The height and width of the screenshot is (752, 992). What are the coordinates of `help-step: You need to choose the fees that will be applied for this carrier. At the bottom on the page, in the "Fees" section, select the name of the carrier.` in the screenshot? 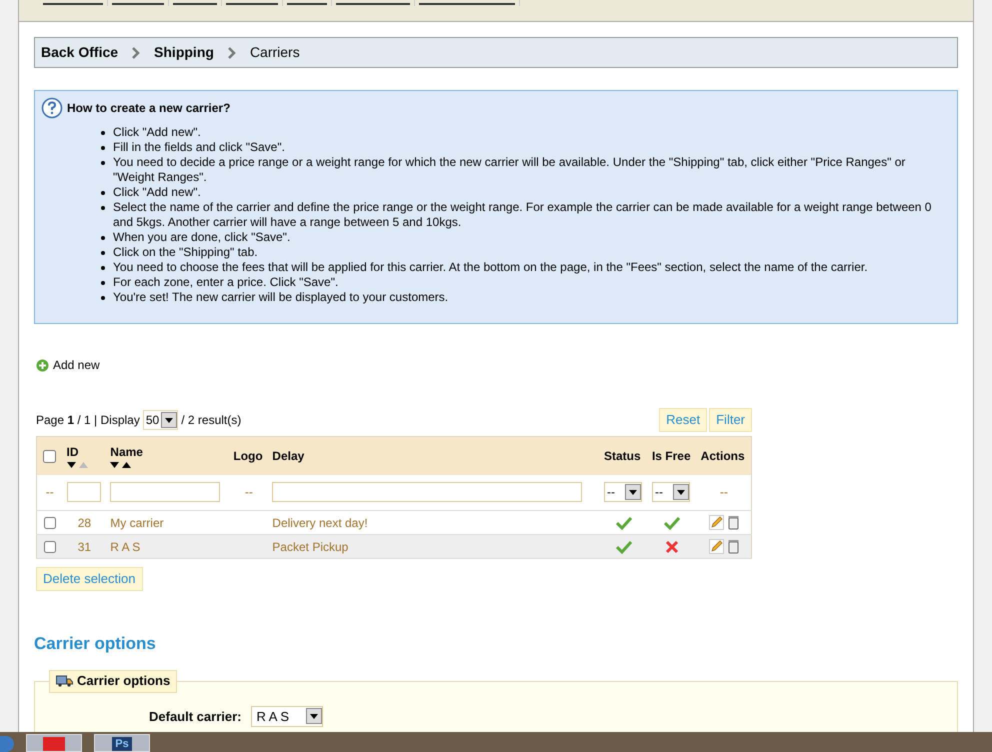 It's located at (490, 267).